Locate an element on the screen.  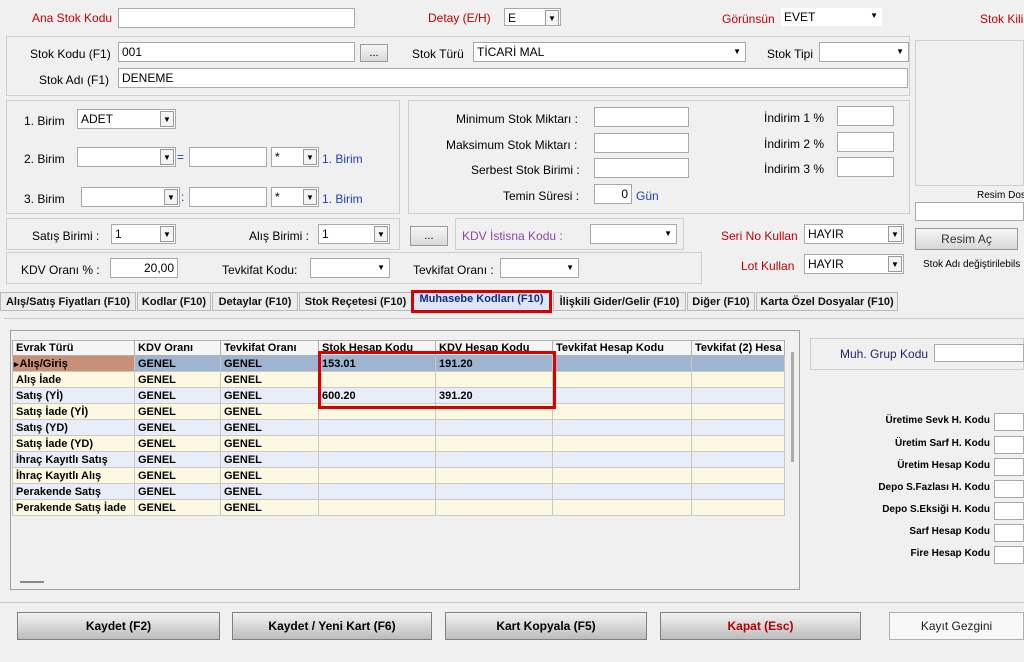
gorunsun-select: EVET ▼ is located at coordinates (831, 17).